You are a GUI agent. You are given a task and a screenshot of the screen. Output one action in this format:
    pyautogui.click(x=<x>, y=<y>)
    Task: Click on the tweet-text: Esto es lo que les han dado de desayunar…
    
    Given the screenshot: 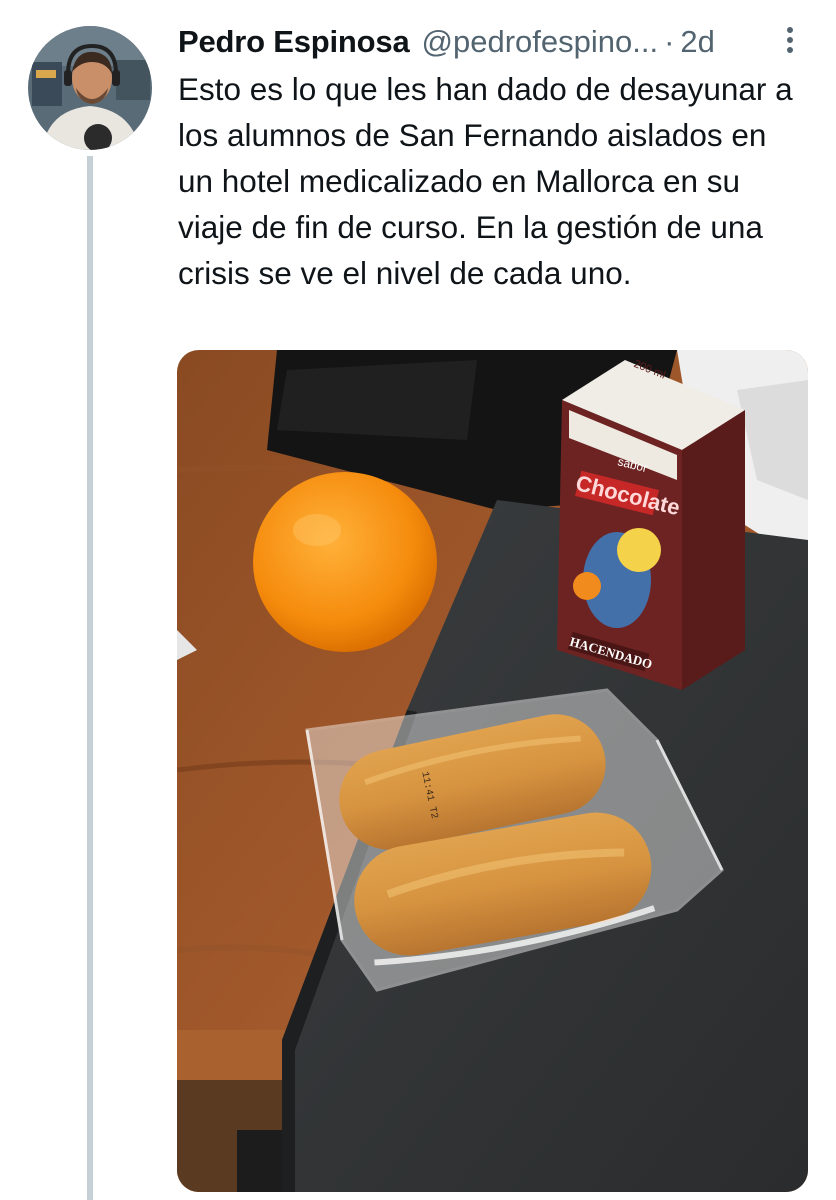 What is the action you would take?
    pyautogui.click(x=485, y=181)
    